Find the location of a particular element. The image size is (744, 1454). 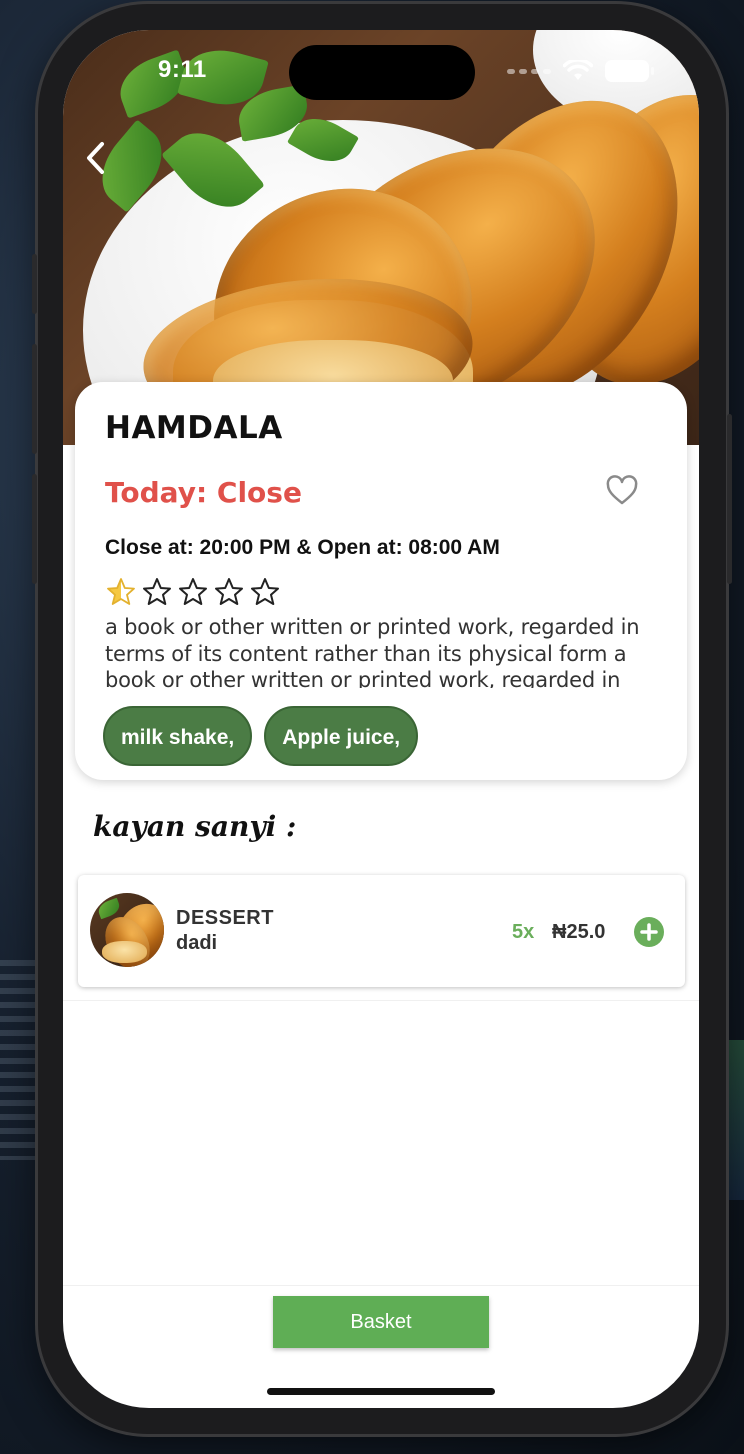

section-title: kayan sanyi : is located at coordinates (195, 826).